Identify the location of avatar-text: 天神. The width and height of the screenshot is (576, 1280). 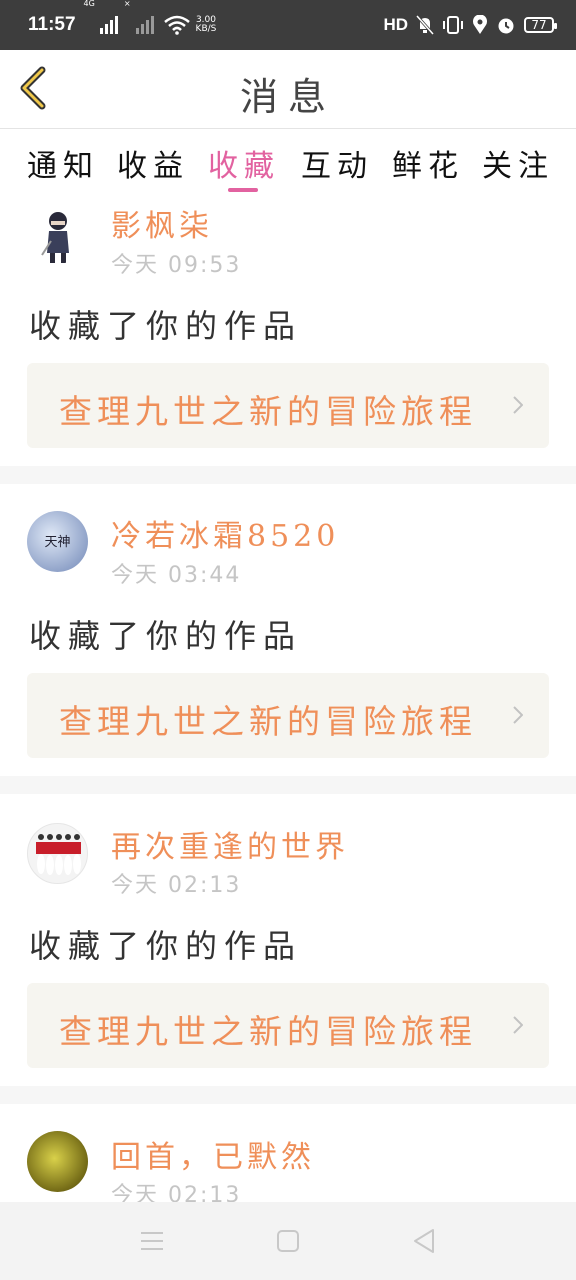
(57, 542).